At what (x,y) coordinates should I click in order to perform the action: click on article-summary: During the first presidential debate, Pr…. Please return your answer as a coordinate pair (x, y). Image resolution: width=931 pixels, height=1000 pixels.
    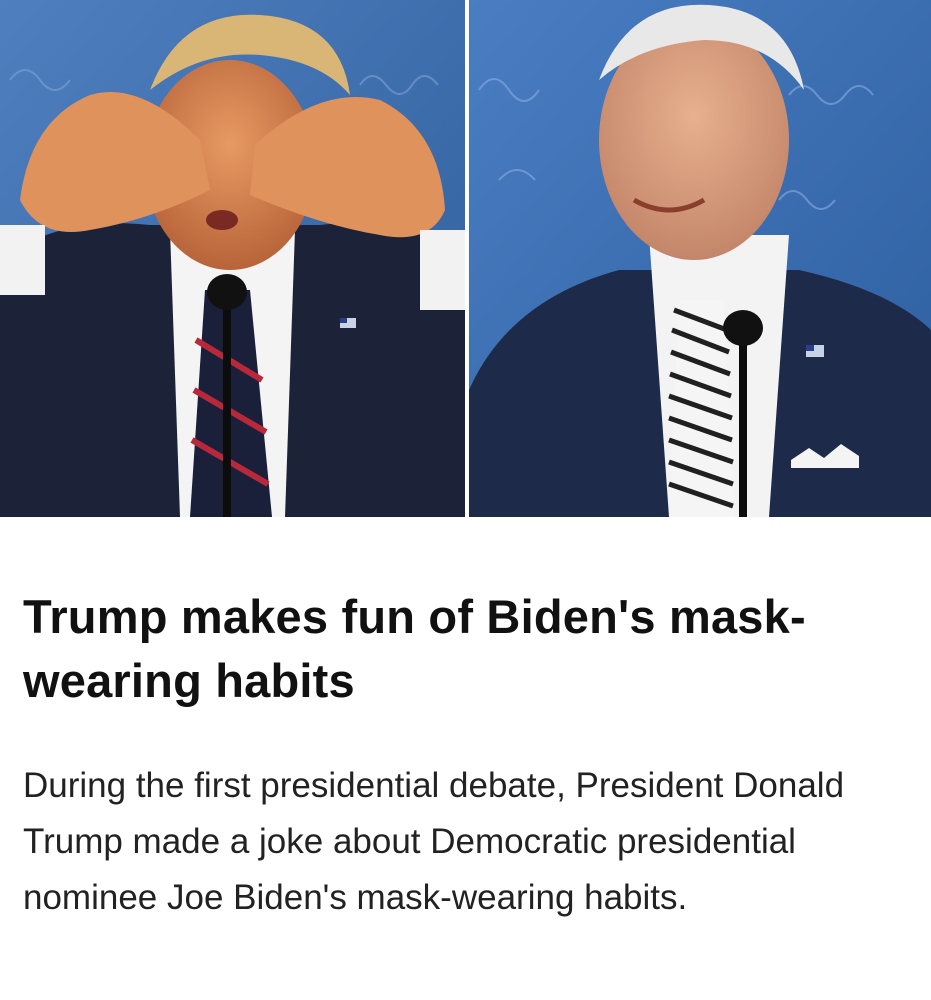
    Looking at the image, I should click on (434, 841).